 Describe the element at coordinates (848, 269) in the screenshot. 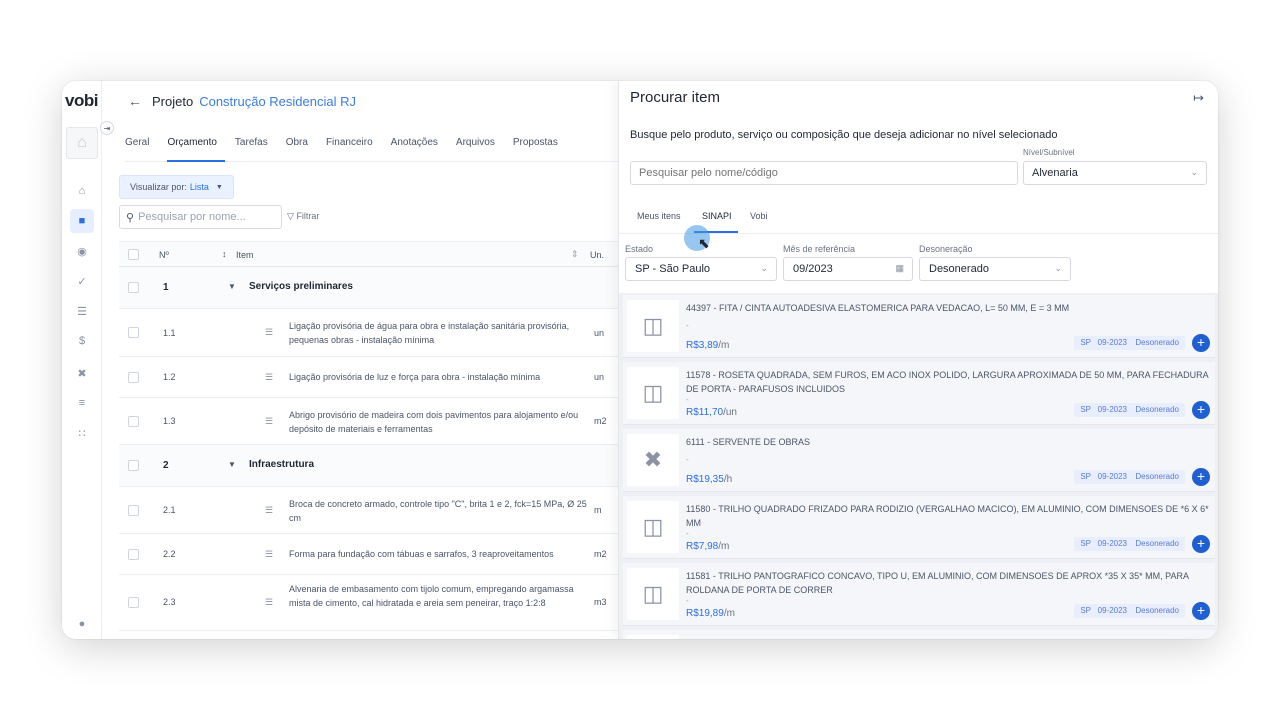

I see `month-picker: 09/2023 ▦` at that location.